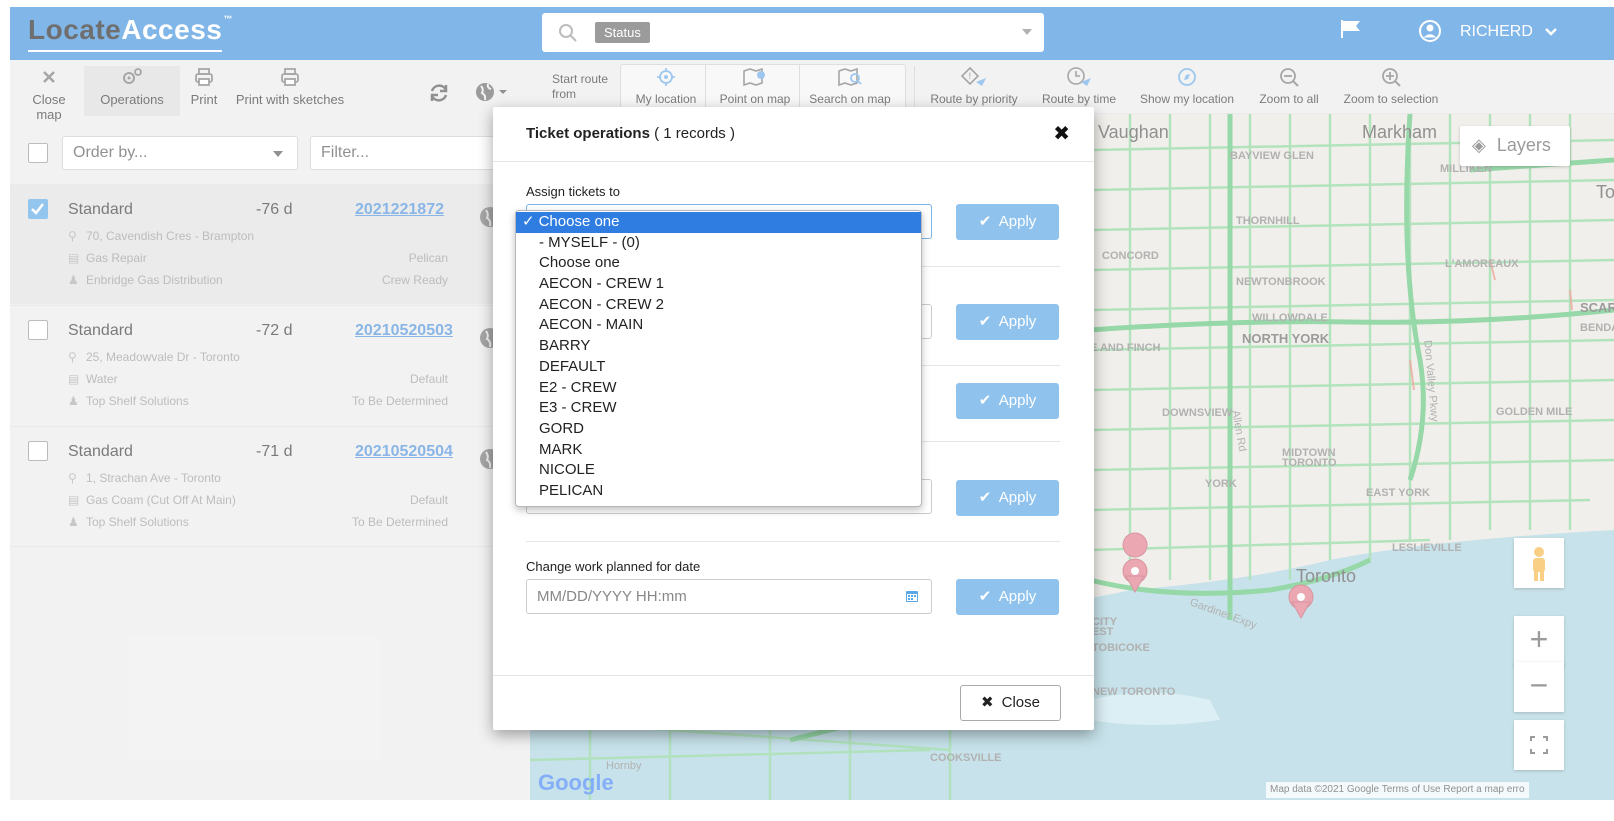 The height and width of the screenshot is (821, 1614). What do you see at coordinates (718, 346) in the screenshot?
I see `dropdown-option: BARRY` at bounding box center [718, 346].